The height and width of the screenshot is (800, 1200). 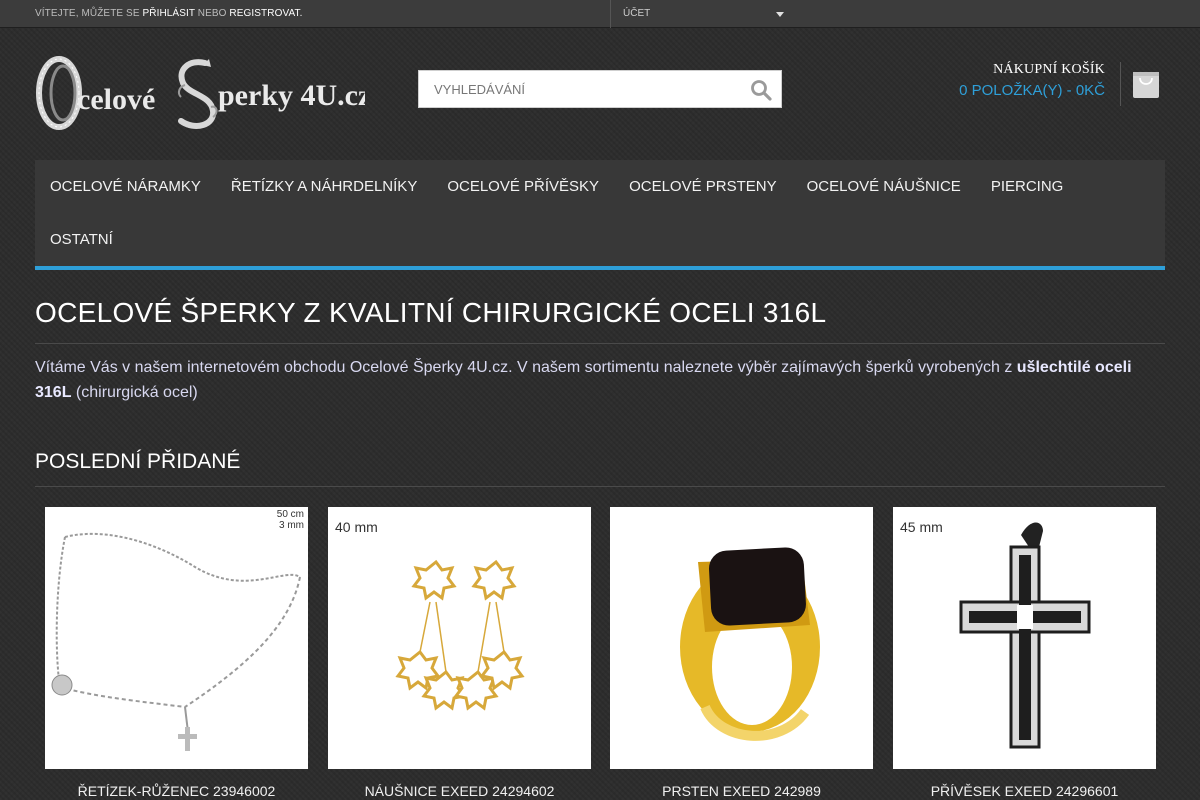 What do you see at coordinates (212, 13) in the screenshot?
I see `welcome-or: nebo` at bounding box center [212, 13].